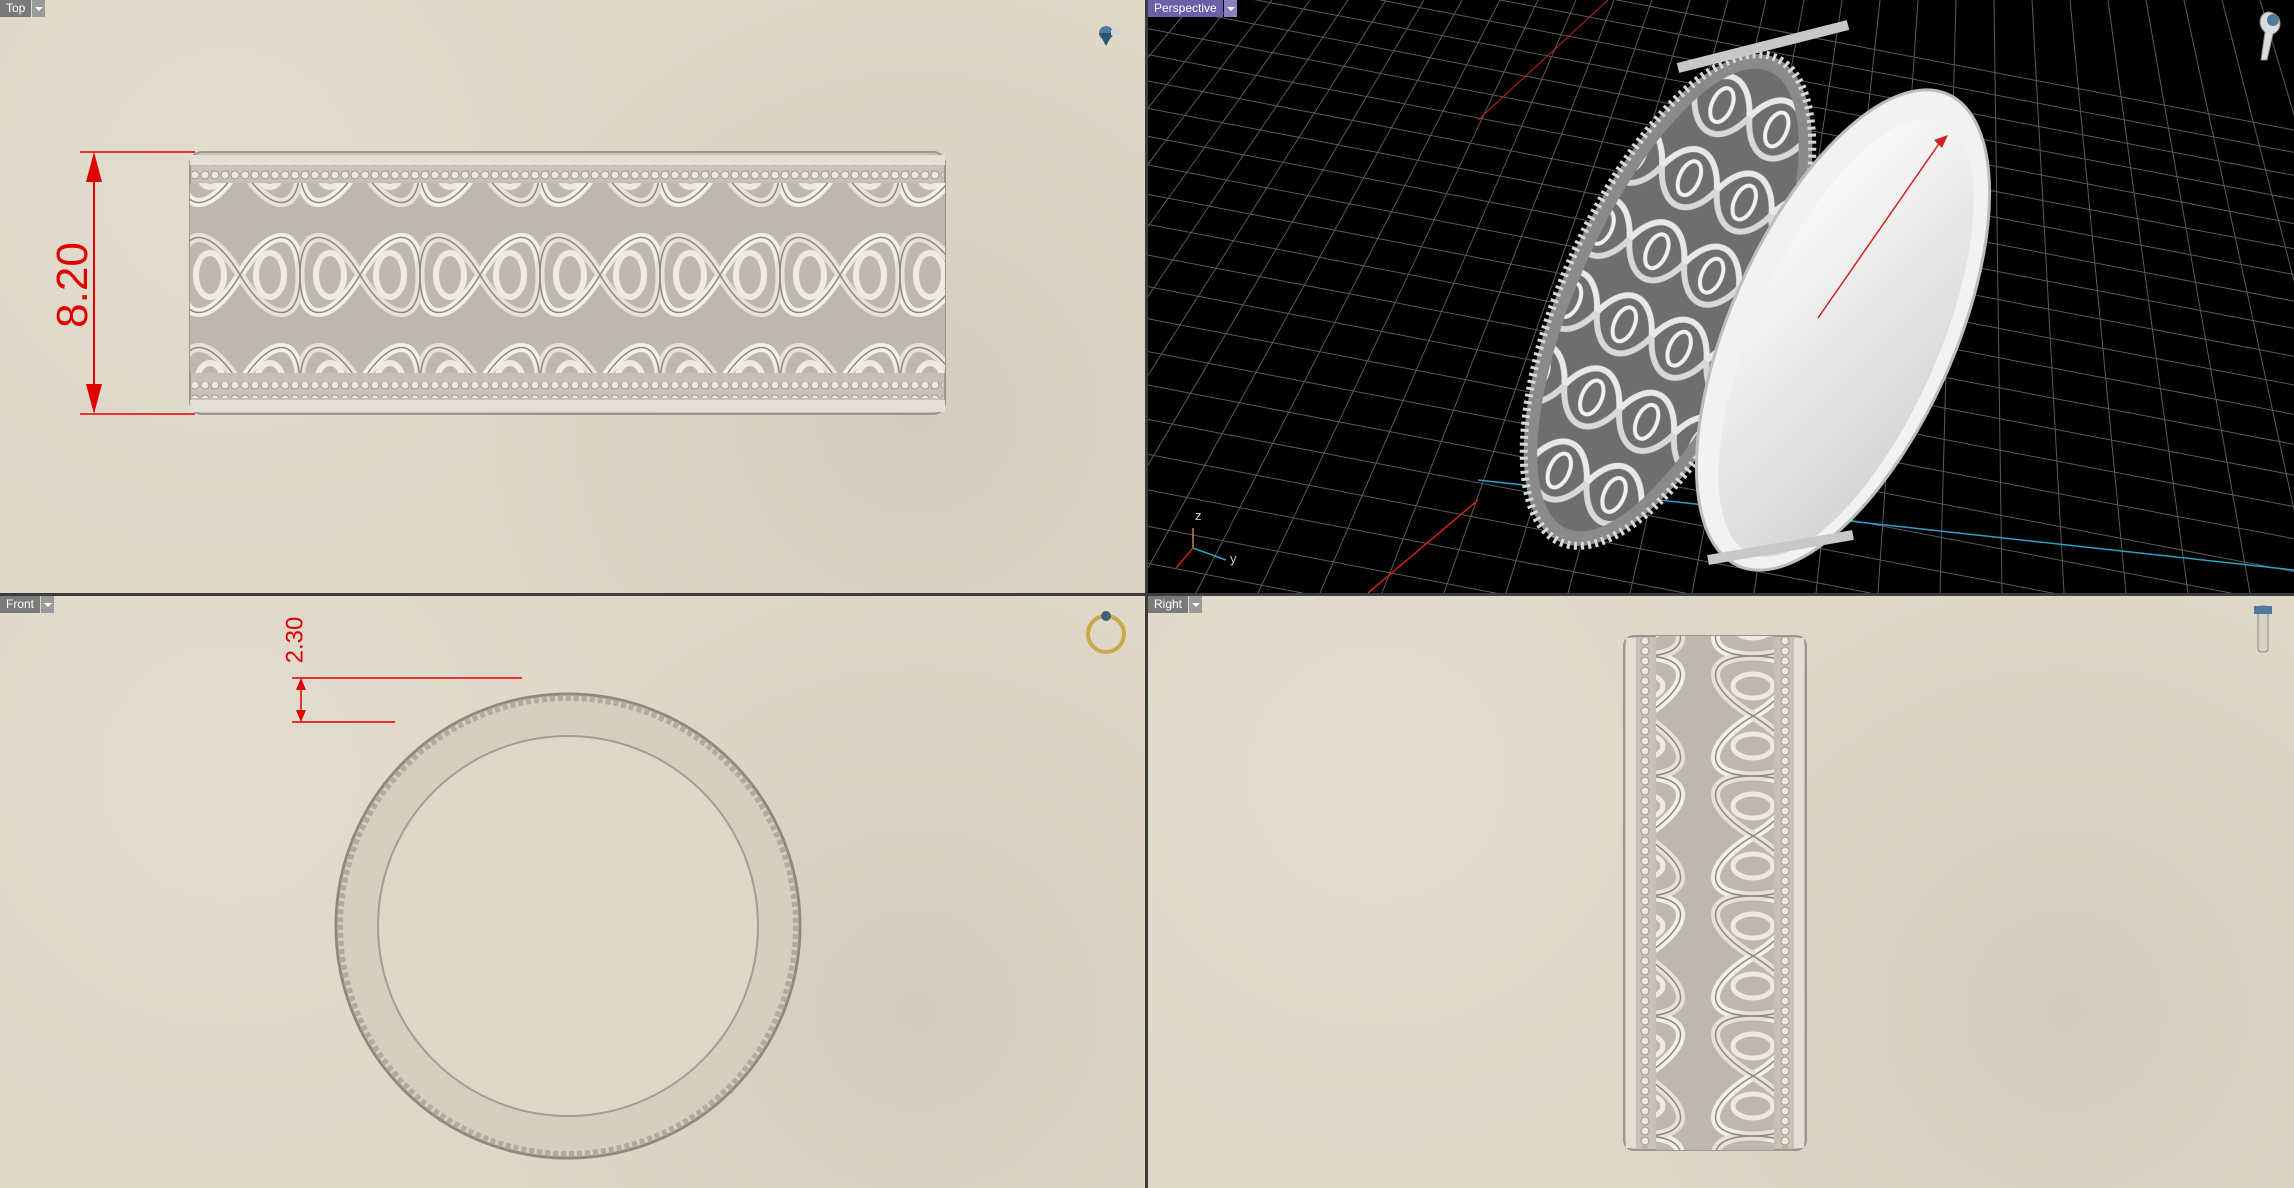  What do you see at coordinates (1106, 631) in the screenshot?
I see `ring-front-icon` at bounding box center [1106, 631].